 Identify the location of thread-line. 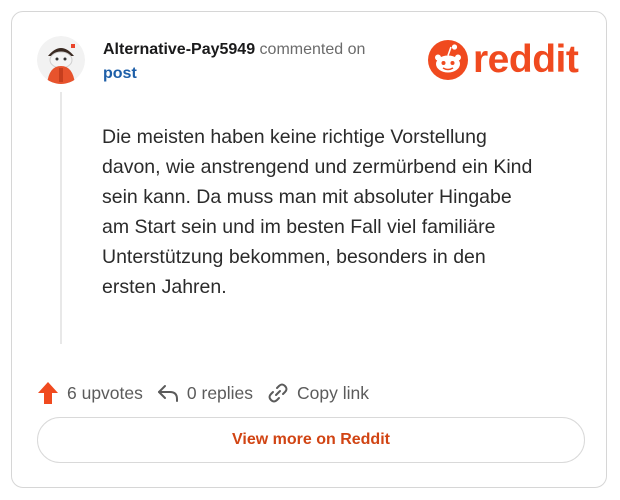
(61, 218).